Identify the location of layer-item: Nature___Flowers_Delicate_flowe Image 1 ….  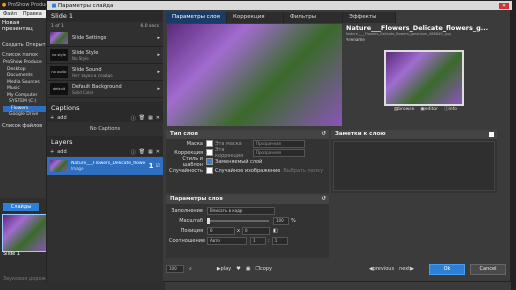
(105, 166).